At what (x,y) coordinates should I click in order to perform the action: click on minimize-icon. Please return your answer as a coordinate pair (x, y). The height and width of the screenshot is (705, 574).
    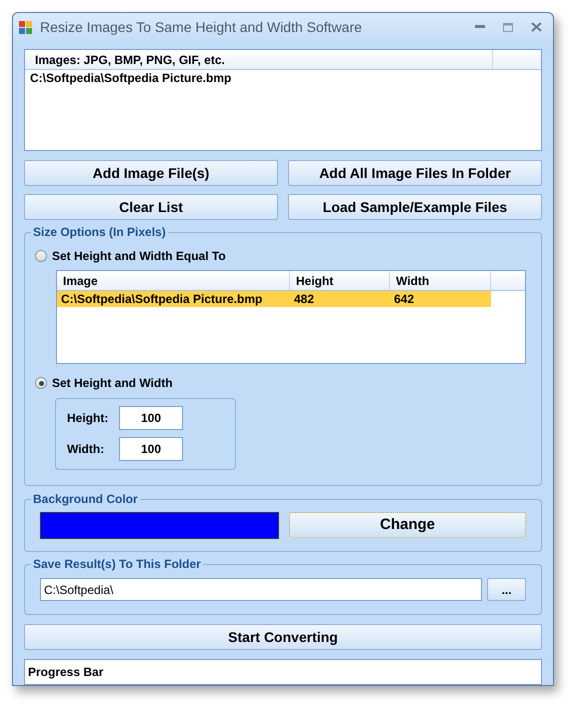
    Looking at the image, I should click on (480, 27).